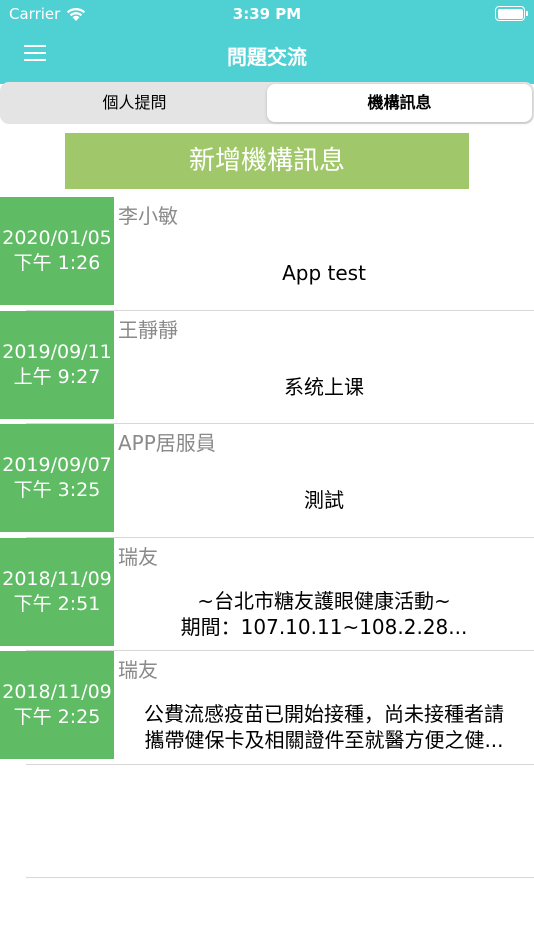 This screenshot has width=534, height=950. Describe the element at coordinates (267, 42) in the screenshot. I see `nav-header: Carrier 3:39 PM 問題交流` at that location.